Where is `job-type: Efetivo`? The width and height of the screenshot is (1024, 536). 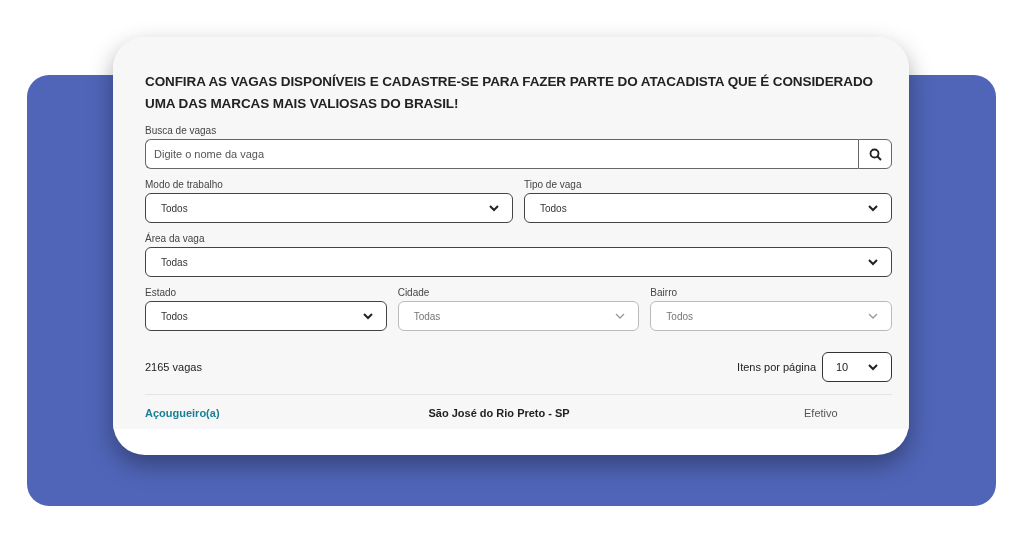 job-type: Efetivo is located at coordinates (820, 413).